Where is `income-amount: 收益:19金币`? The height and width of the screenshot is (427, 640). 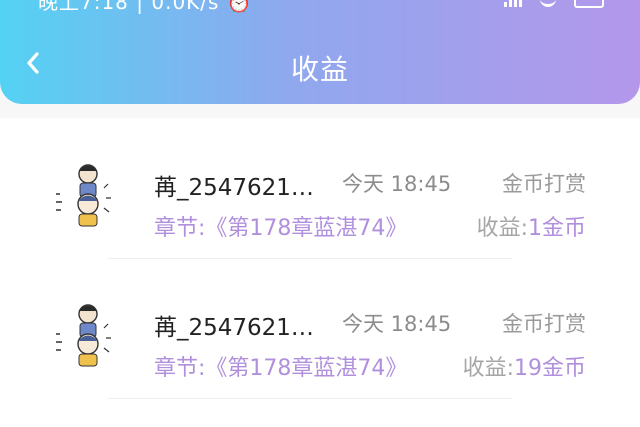 income-amount: 收益:19金币 is located at coordinates (524, 366).